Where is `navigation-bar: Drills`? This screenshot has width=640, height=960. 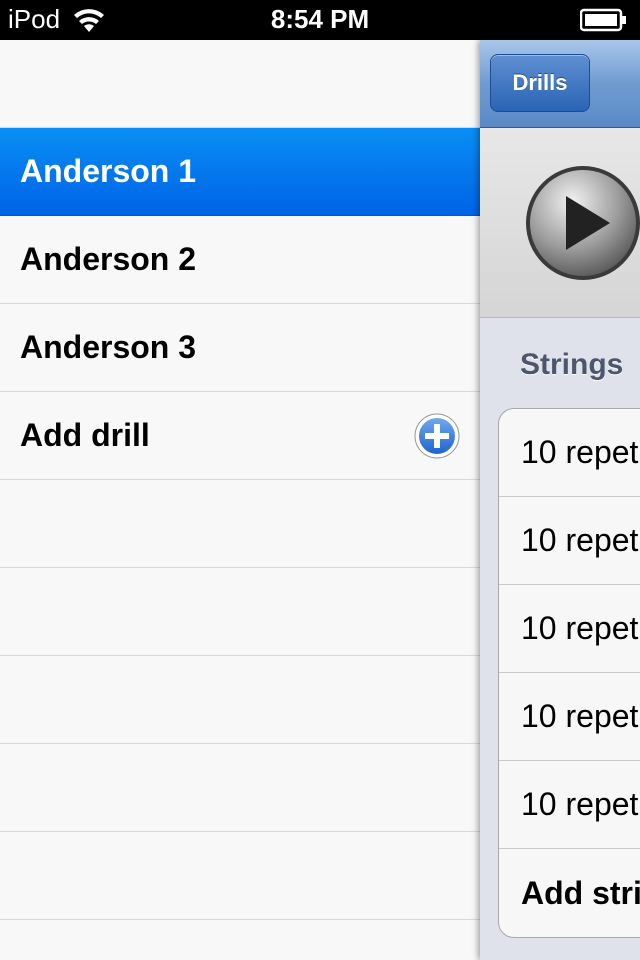 navigation-bar: Drills is located at coordinates (560, 84).